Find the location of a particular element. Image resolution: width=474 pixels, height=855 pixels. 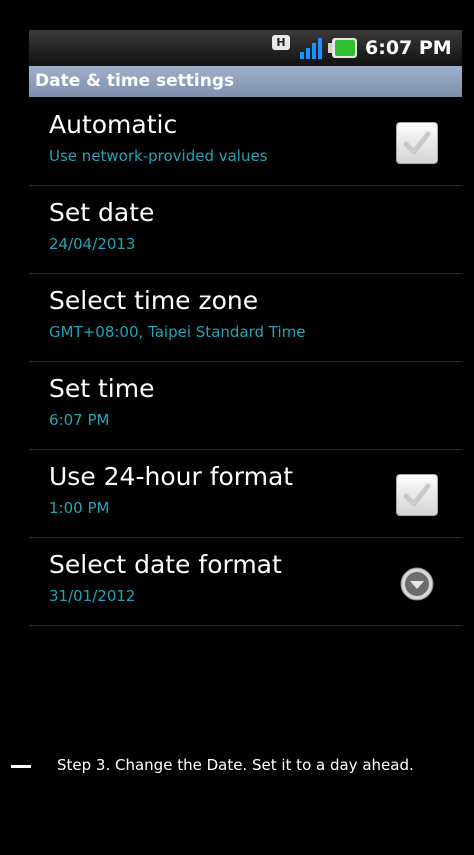

step-bullet is located at coordinates (21, 766).